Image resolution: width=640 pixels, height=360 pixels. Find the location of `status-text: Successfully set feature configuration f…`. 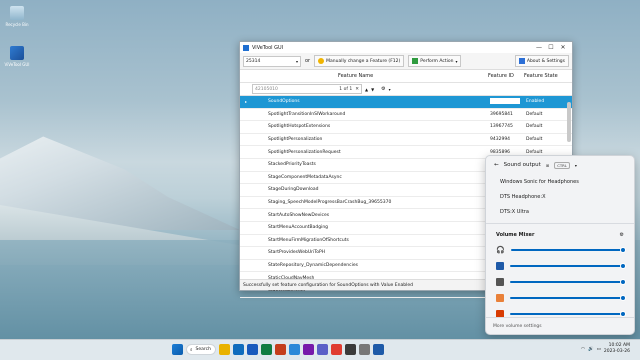

status-text: Successfully set feature configuration f… is located at coordinates (328, 285).